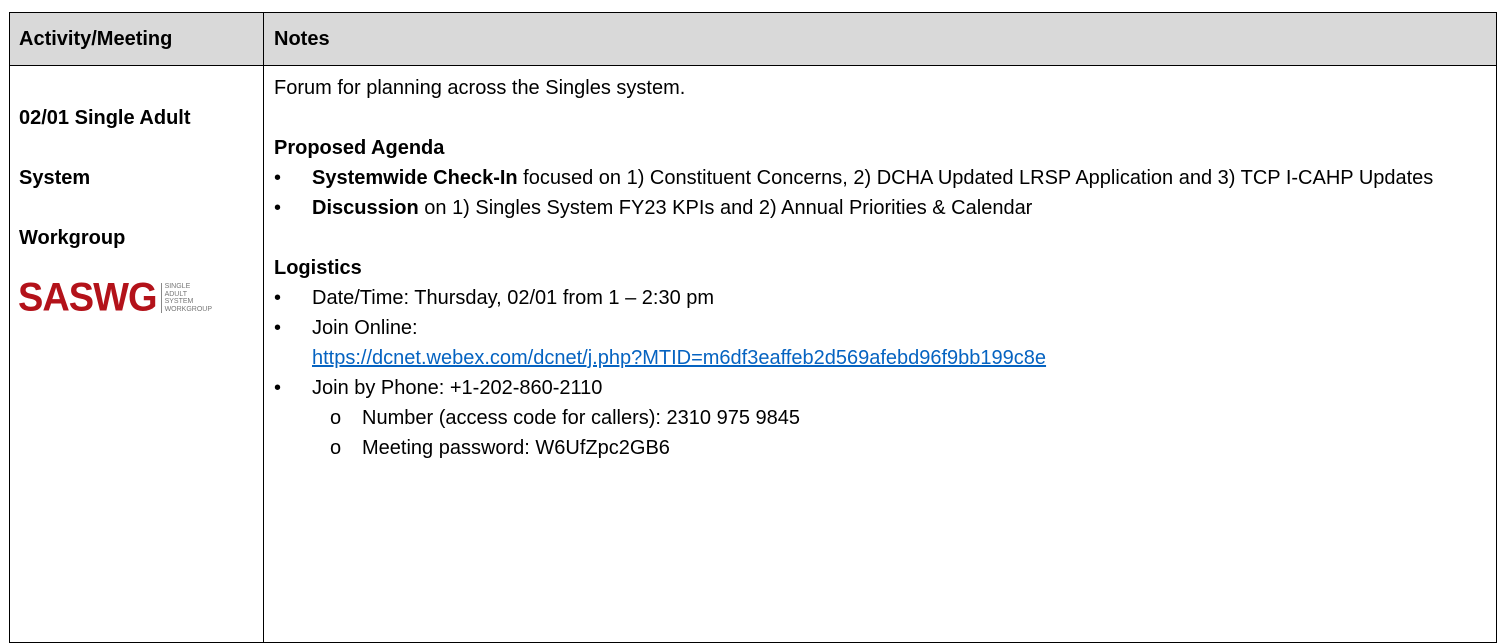 This screenshot has height=643, width=1502. What do you see at coordinates (365, 328) in the screenshot?
I see `join-online-label: Join Online:` at bounding box center [365, 328].